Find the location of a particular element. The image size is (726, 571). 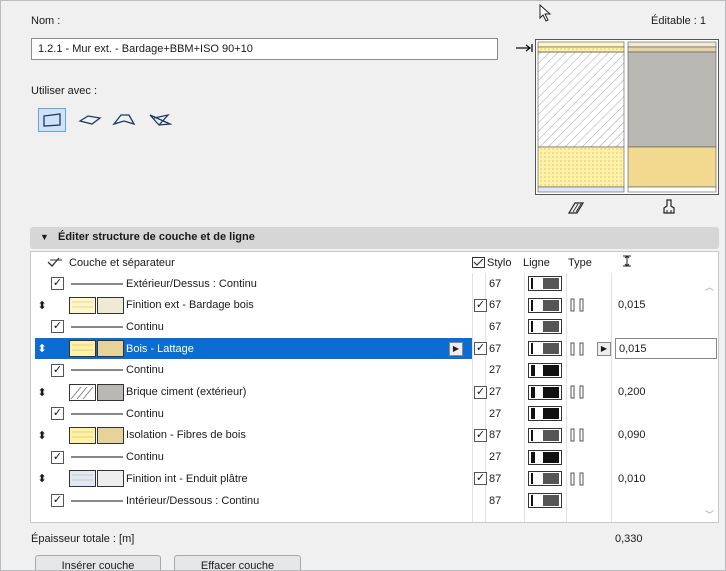

separator-name: Extérieur/Dessus : Continu is located at coordinates (191, 283).